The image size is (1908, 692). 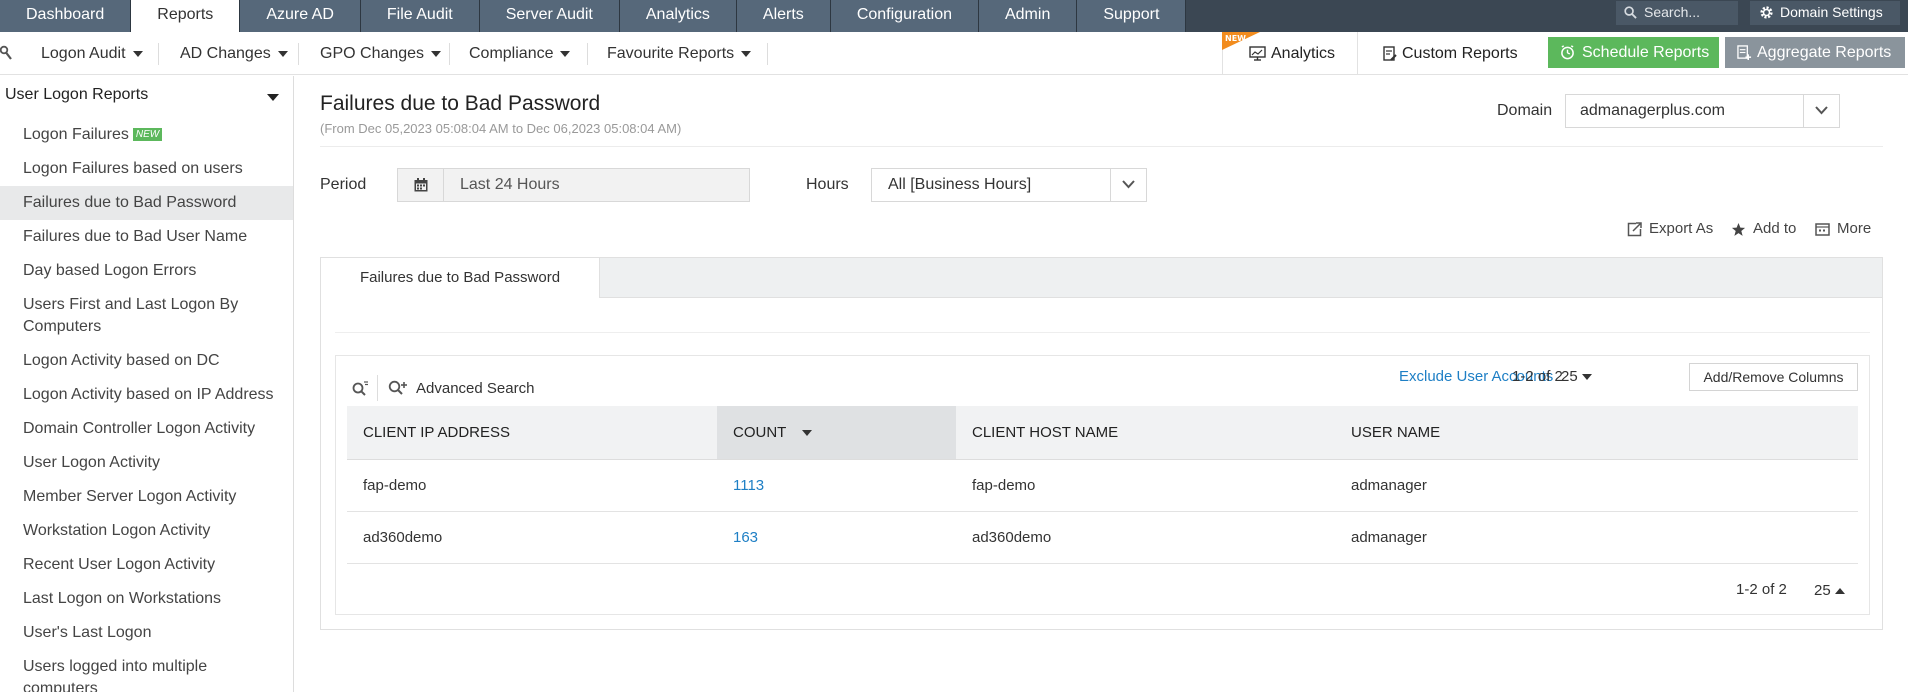 I want to click on export-icon, so click(x=1634, y=229).